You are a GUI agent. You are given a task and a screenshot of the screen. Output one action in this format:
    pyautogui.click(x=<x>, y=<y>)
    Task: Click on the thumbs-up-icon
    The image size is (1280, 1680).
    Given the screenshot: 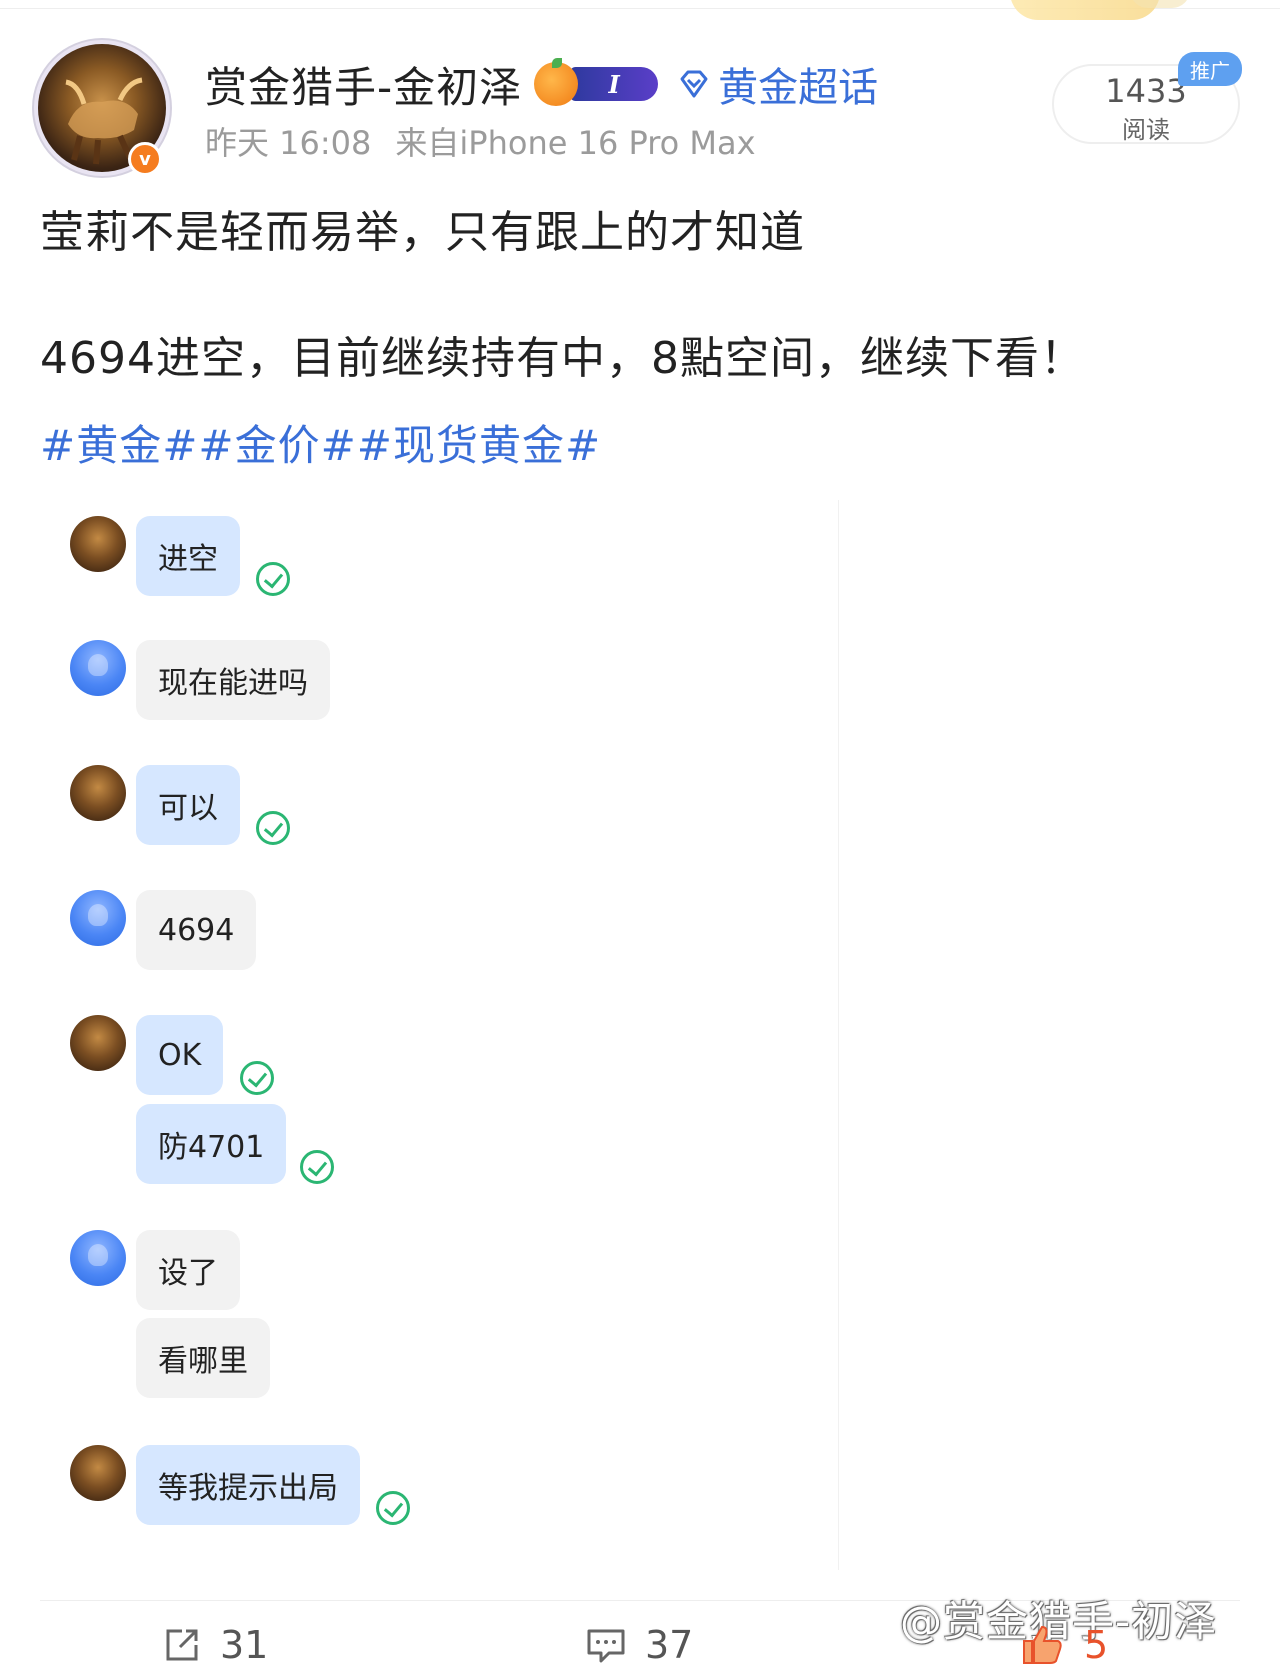 What is the action you would take?
    pyautogui.click(x=1042, y=1644)
    